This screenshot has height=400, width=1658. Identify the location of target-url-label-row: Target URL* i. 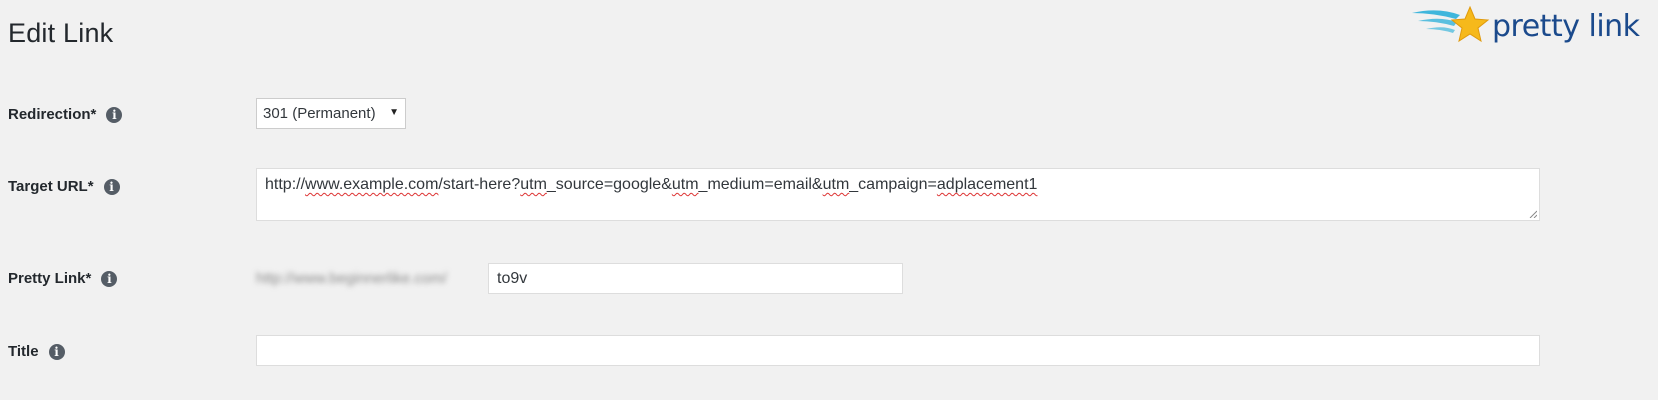
(64, 186).